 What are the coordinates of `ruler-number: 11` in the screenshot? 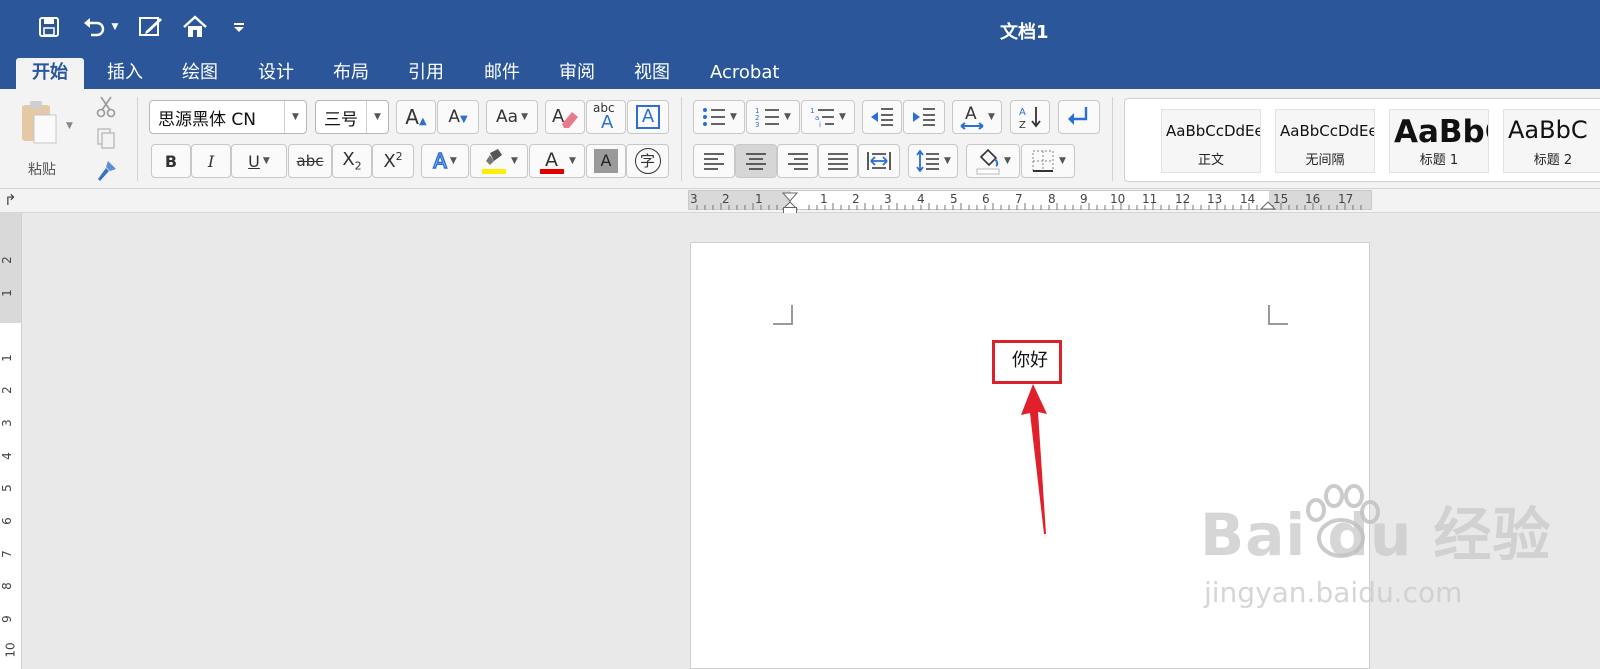 It's located at (1150, 199).